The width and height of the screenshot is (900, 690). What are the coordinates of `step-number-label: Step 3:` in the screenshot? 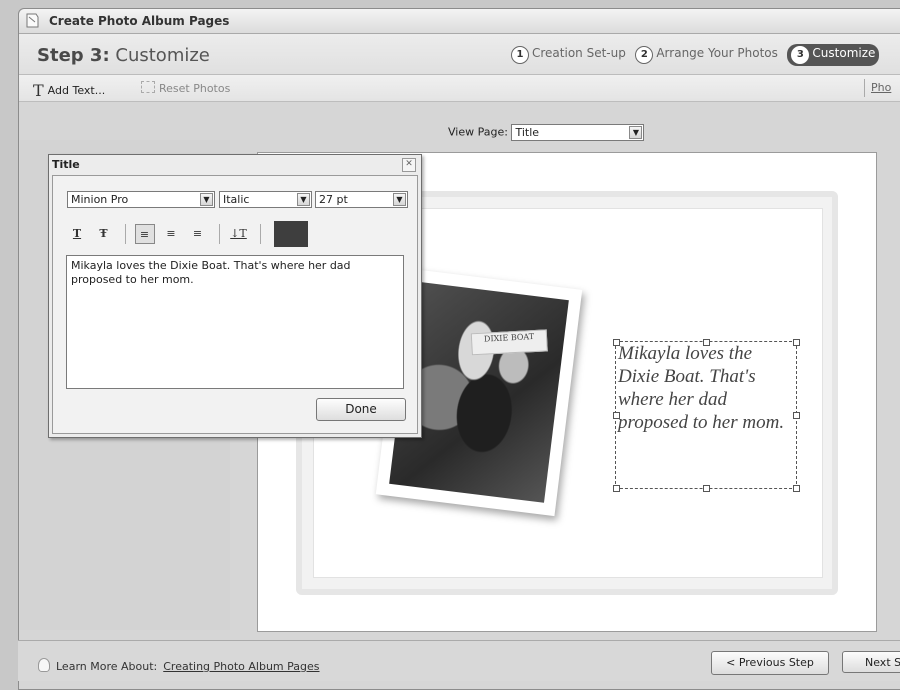 It's located at (73, 55).